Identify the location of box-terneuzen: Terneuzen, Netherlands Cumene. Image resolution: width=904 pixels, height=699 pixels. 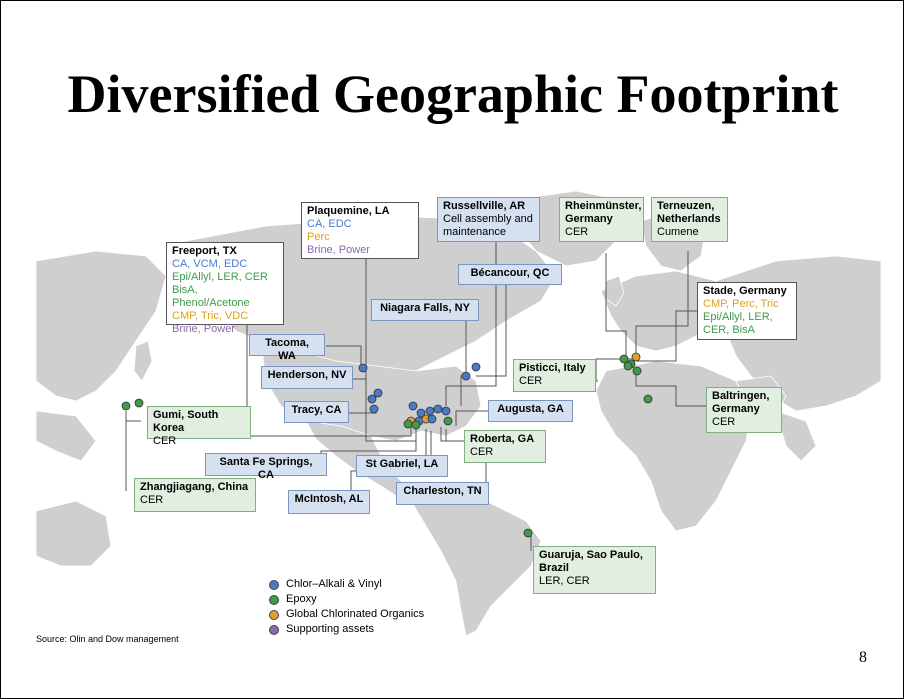
(689, 219).